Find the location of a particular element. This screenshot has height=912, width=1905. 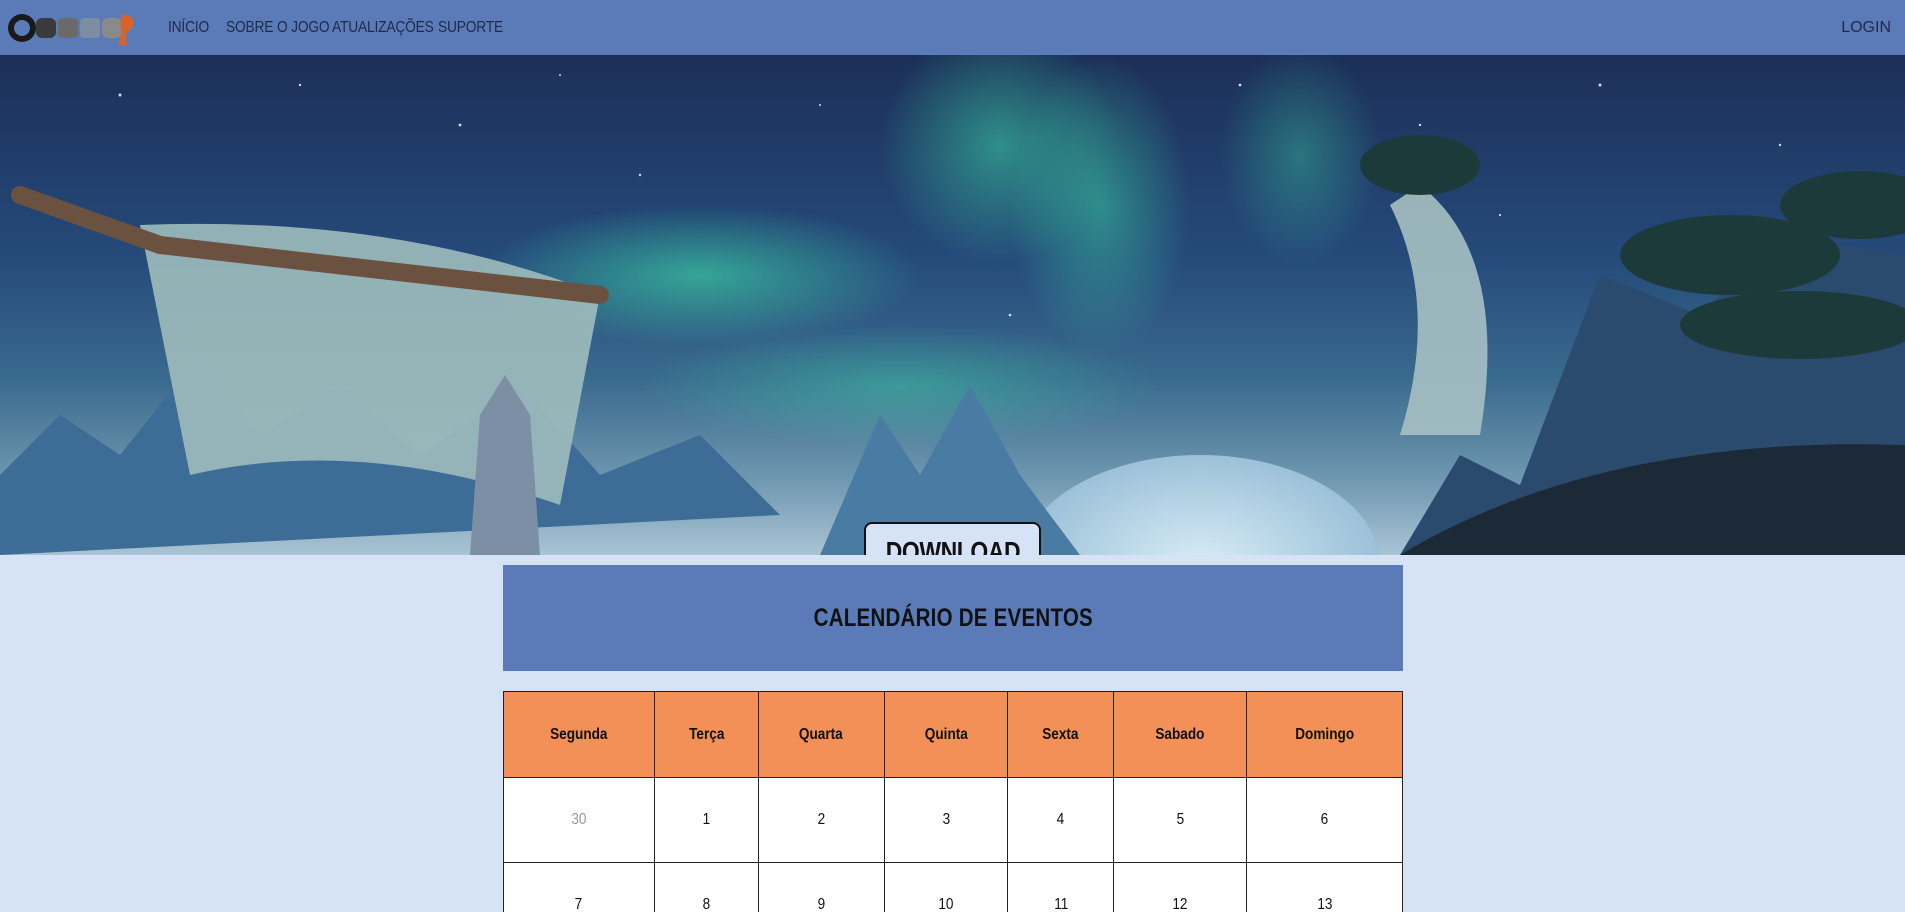

day-header: Segunda is located at coordinates (579, 734).